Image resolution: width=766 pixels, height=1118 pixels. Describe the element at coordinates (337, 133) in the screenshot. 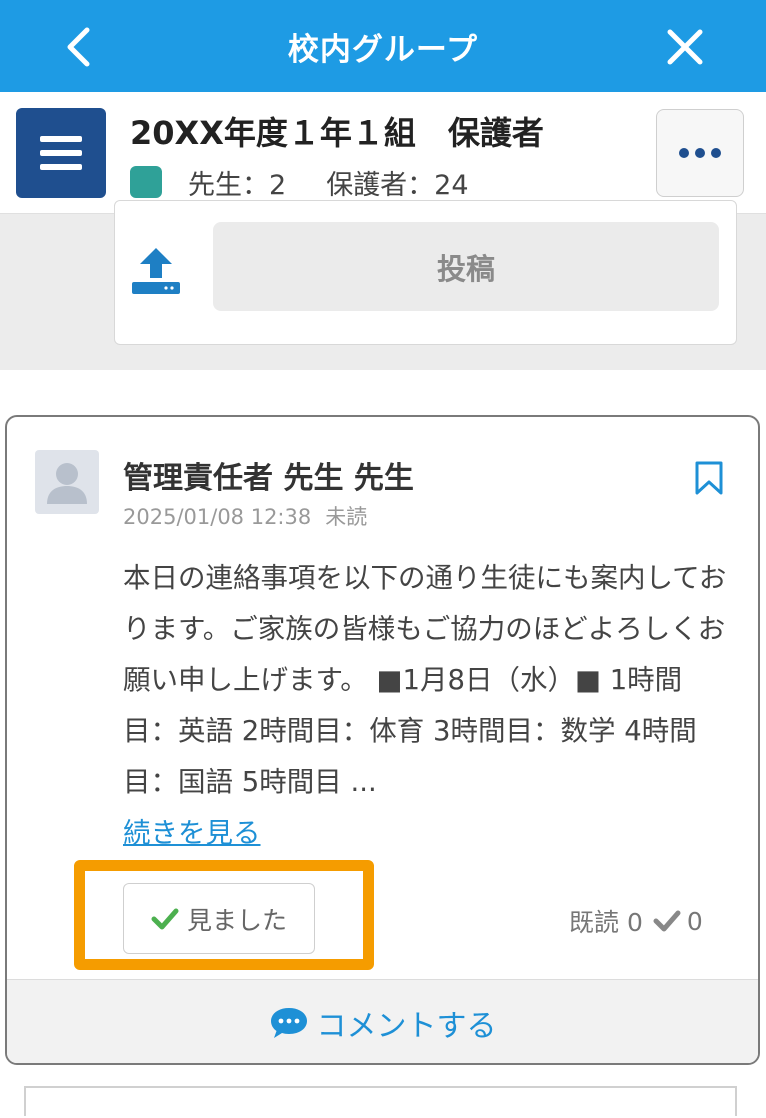

I see `group-name: 20XX年度１年１組 保護者` at that location.